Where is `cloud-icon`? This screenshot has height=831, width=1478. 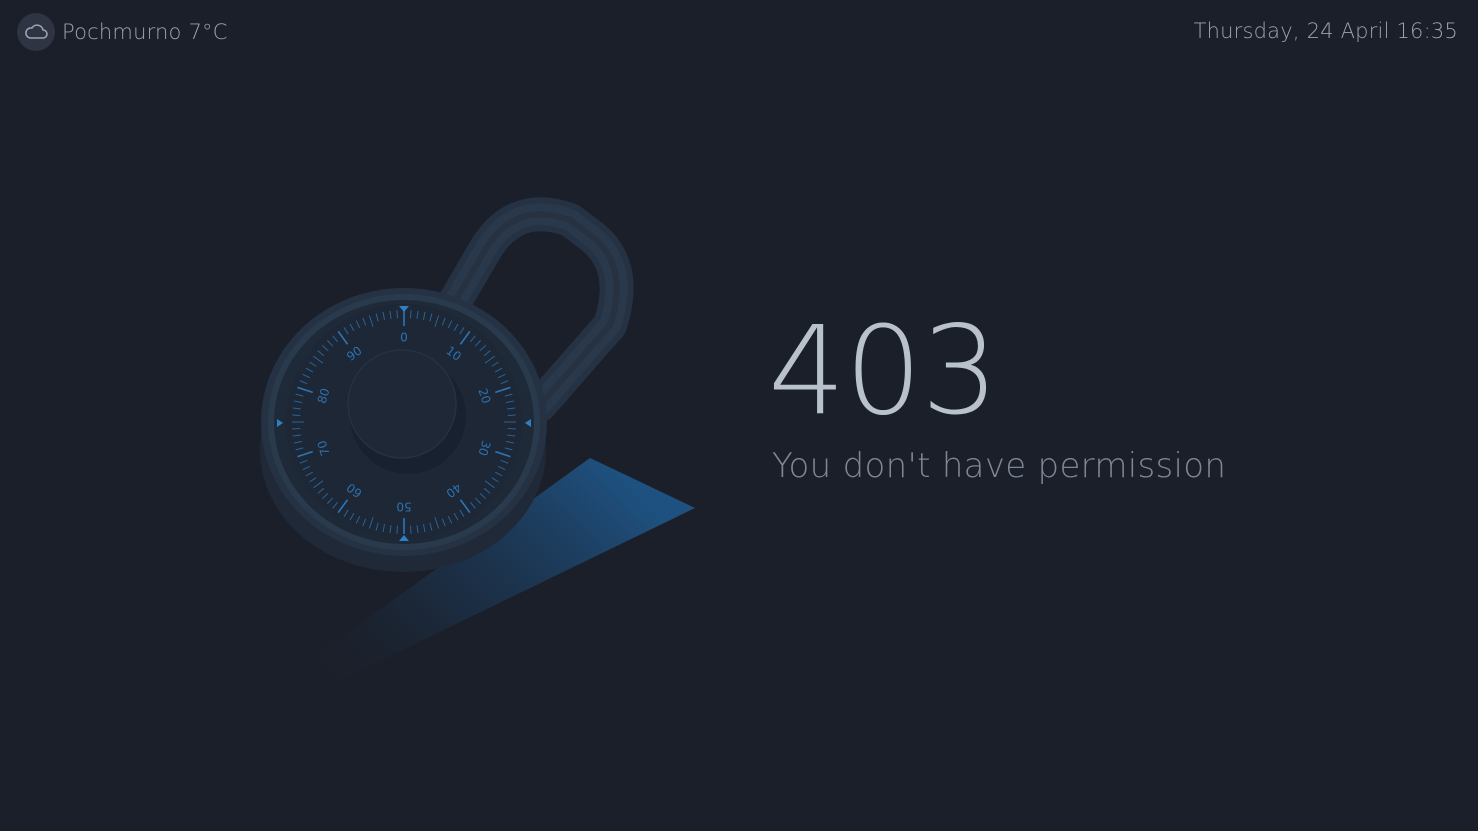 cloud-icon is located at coordinates (36, 32).